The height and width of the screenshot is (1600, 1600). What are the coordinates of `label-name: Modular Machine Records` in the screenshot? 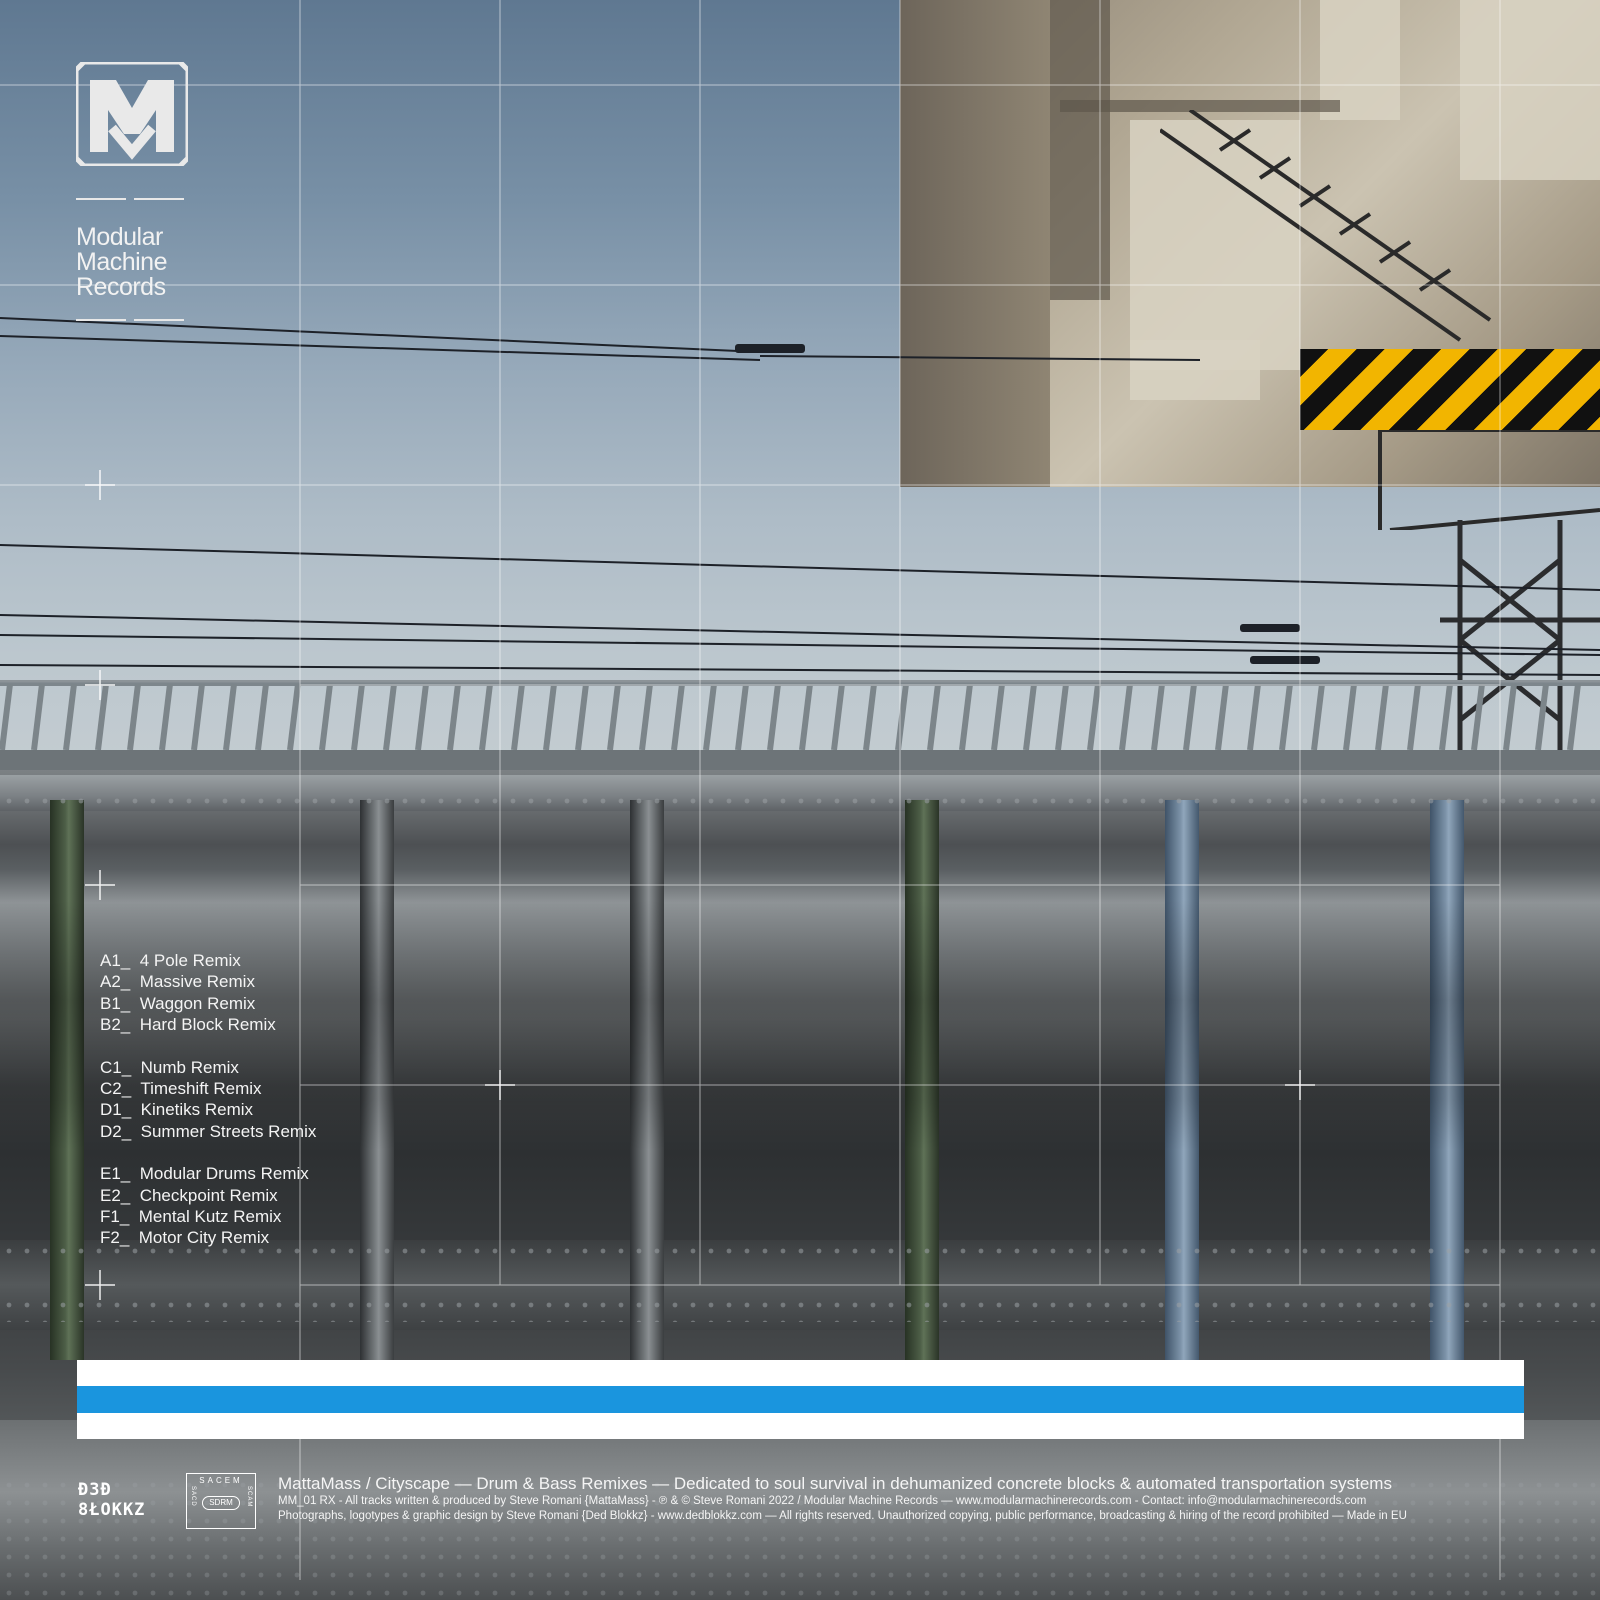 It's located at (132, 262).